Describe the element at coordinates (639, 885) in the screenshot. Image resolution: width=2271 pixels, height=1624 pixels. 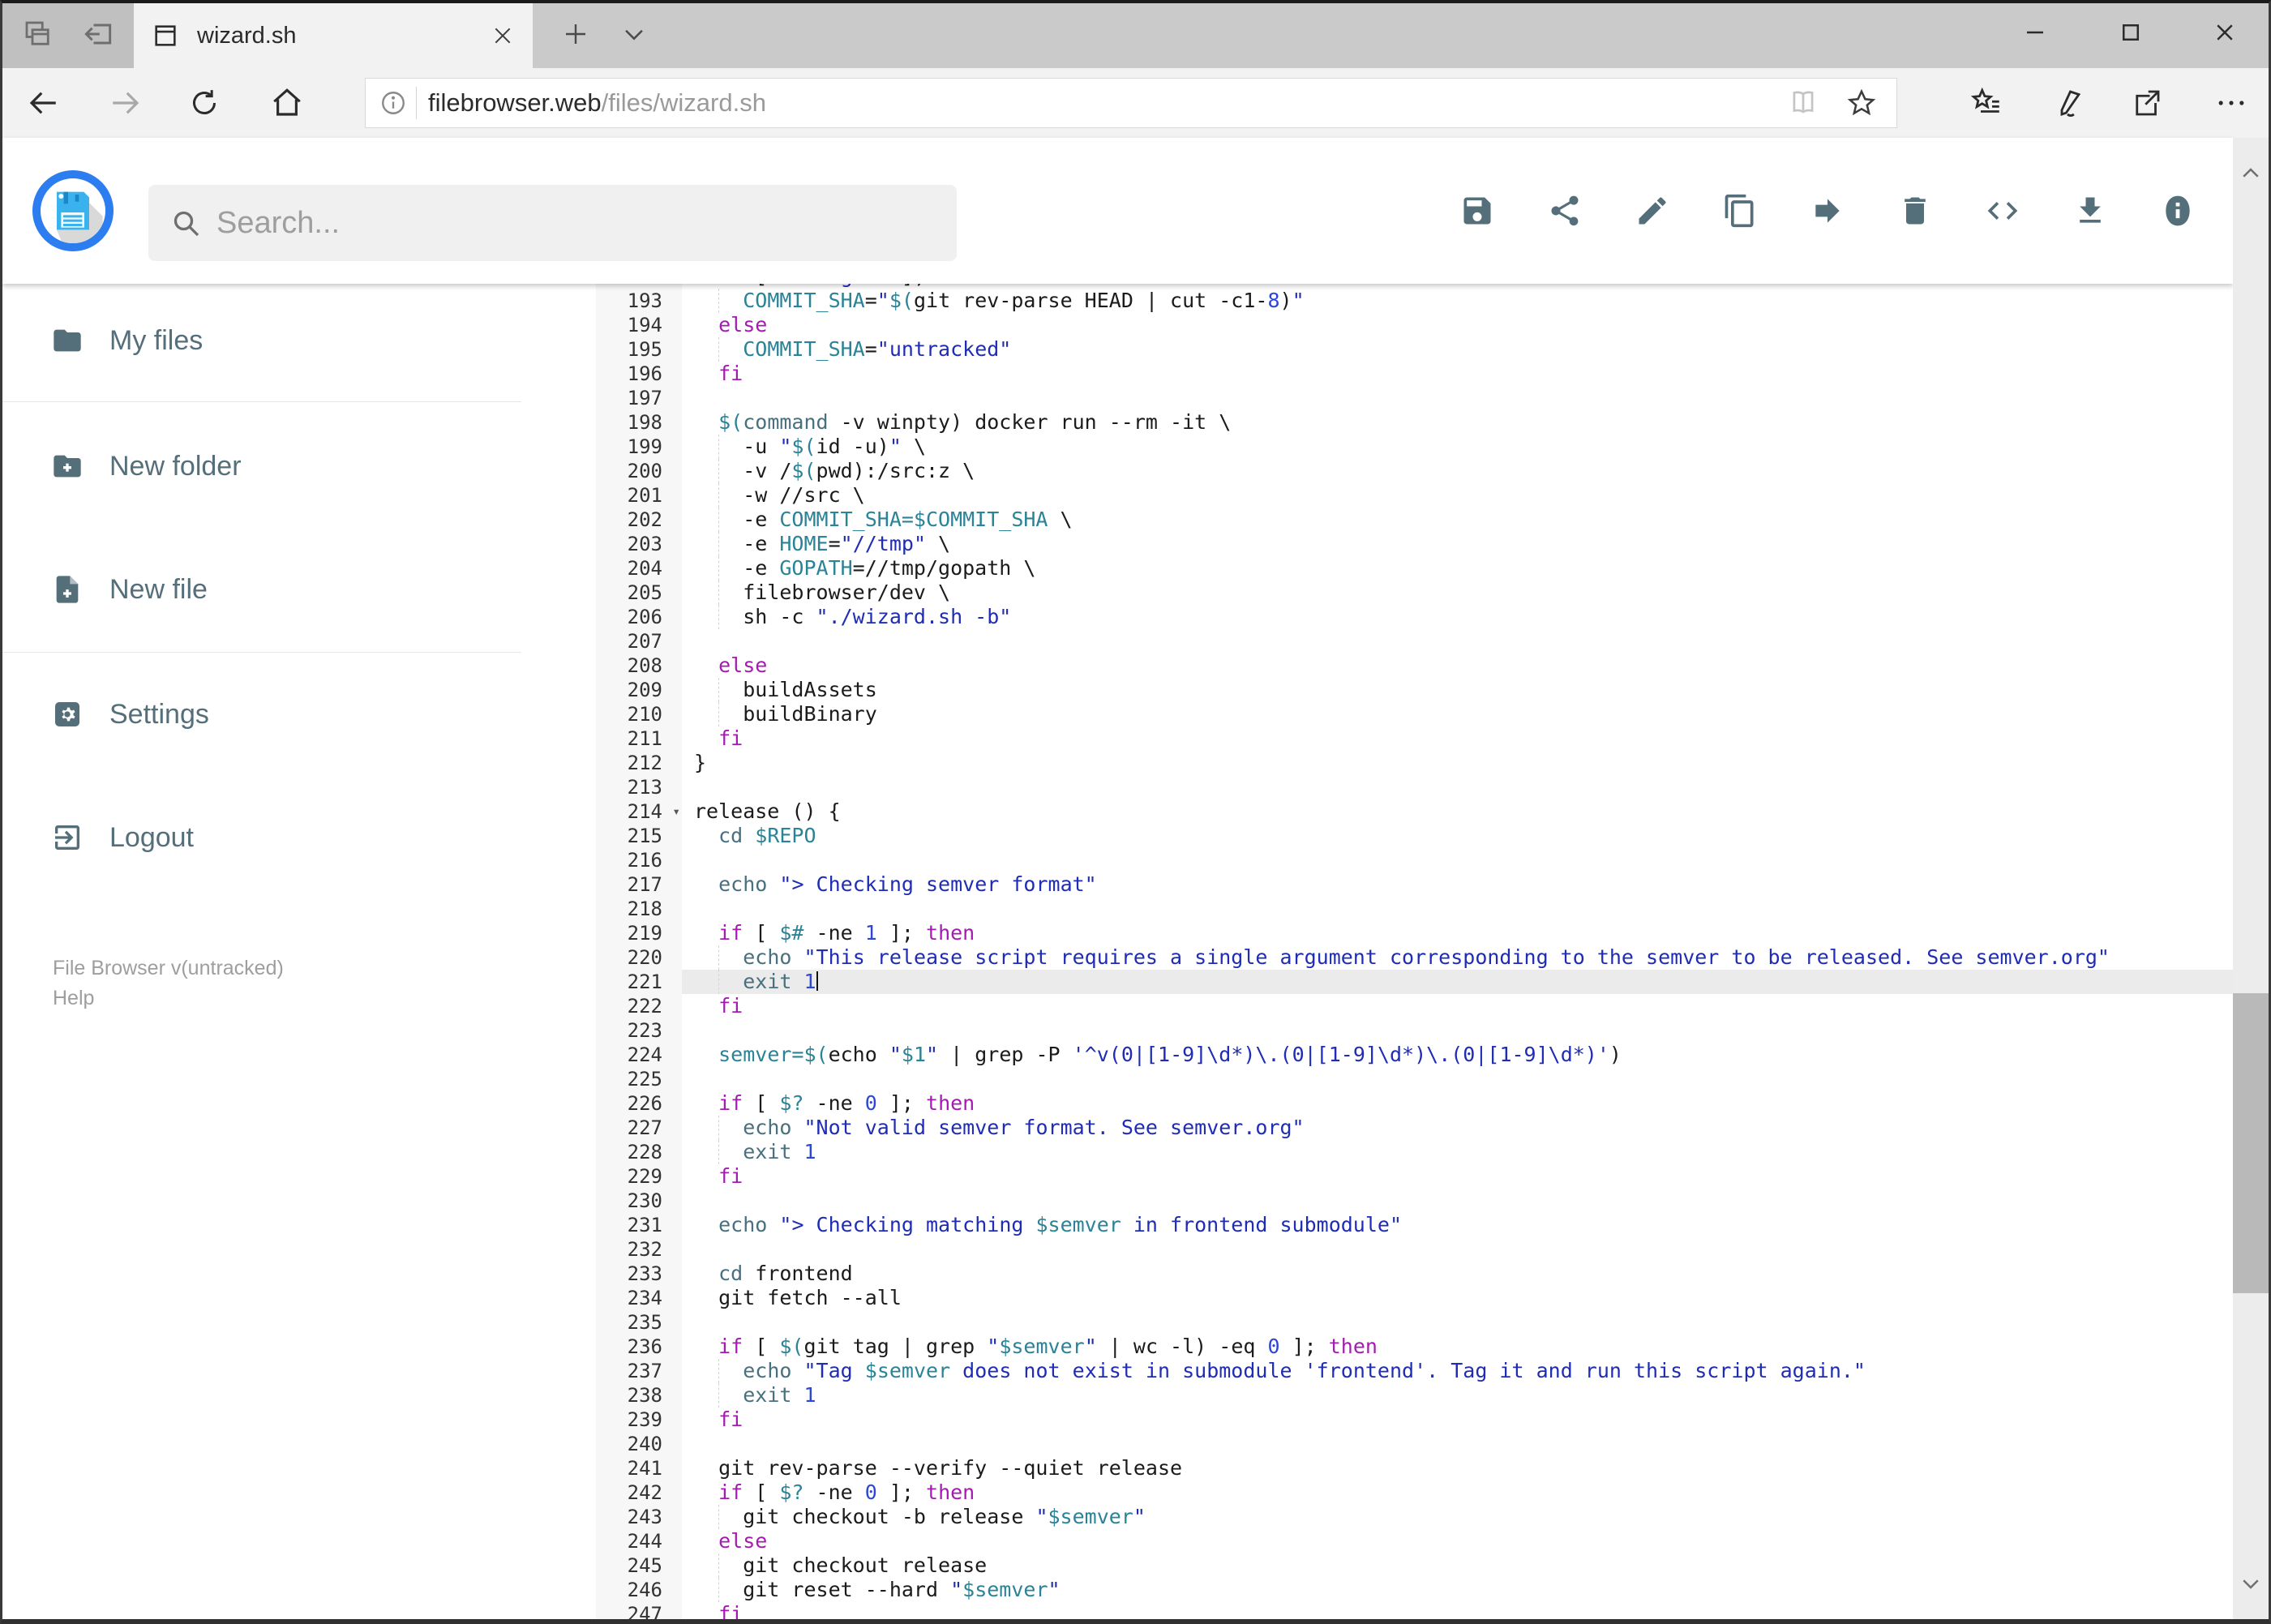
I see `line-number: 217` at that location.